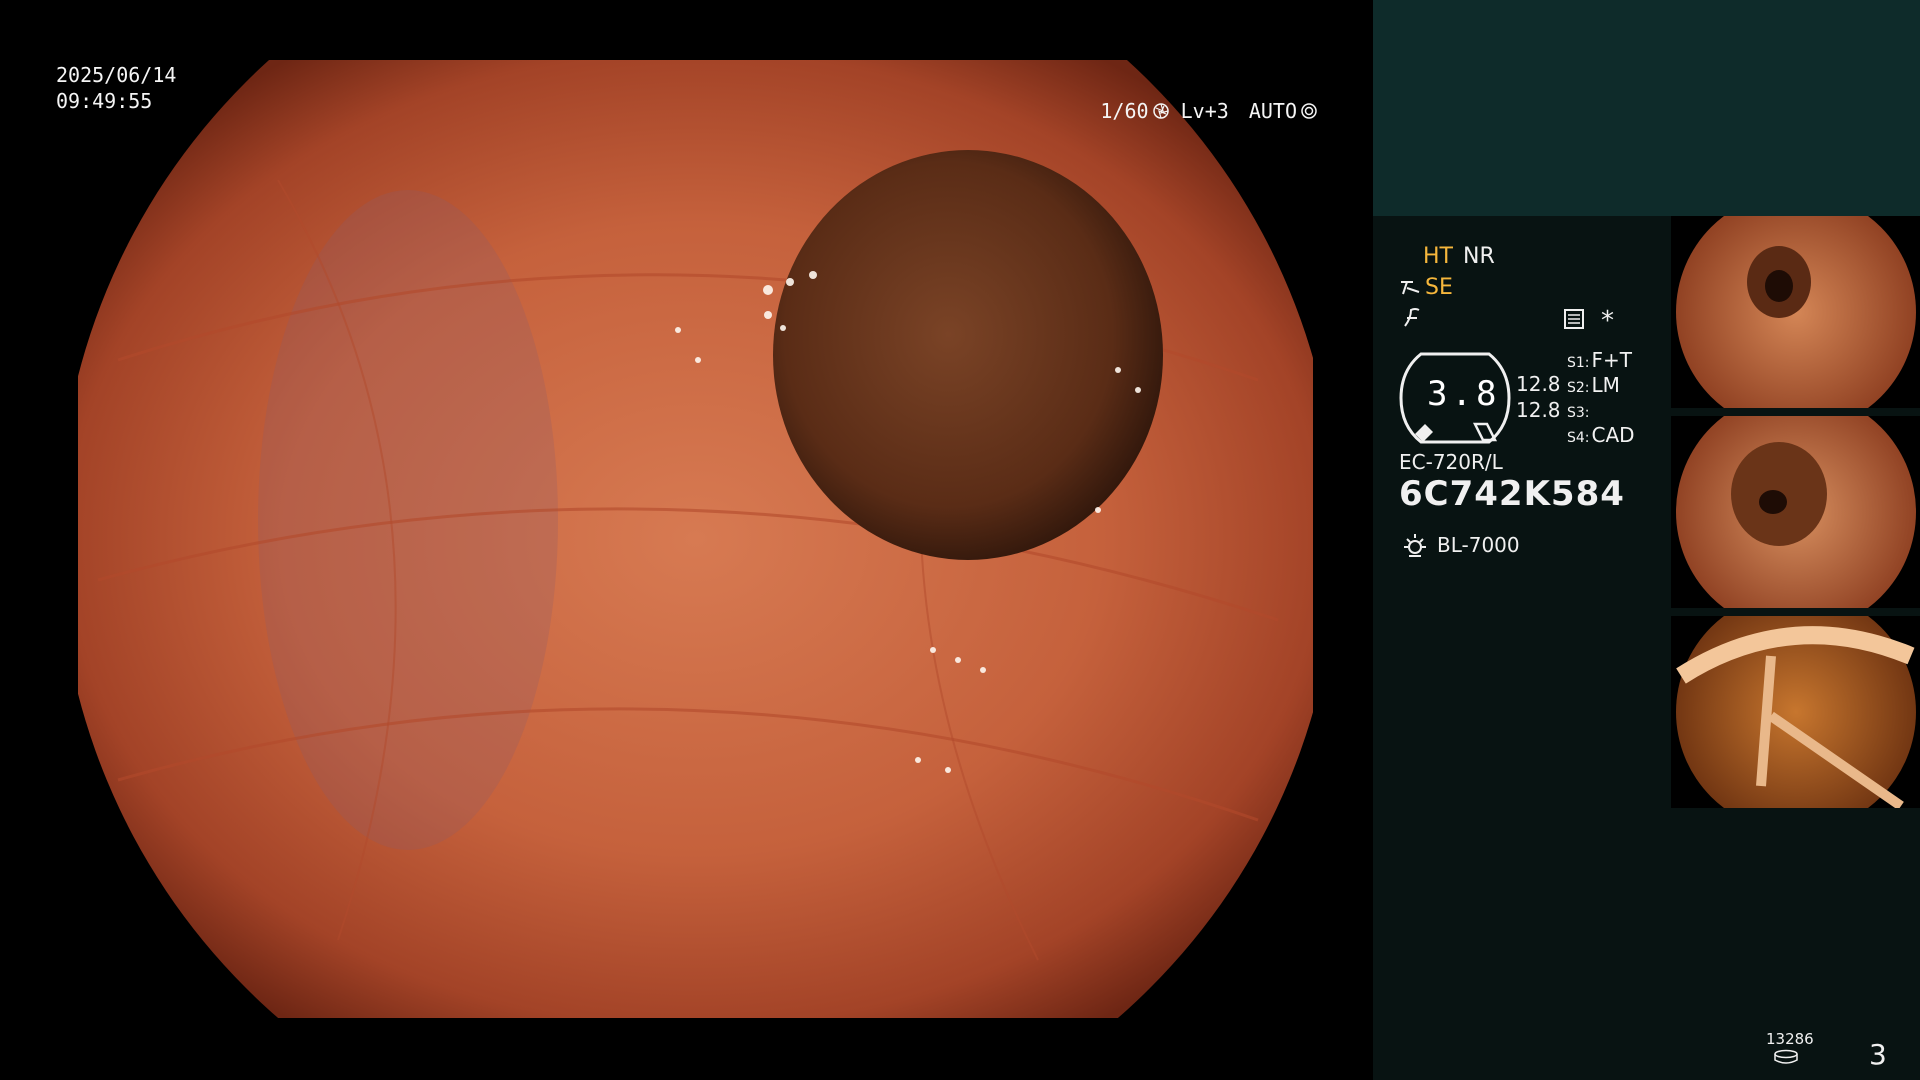 The image size is (1920, 1080). Describe the element at coordinates (1878, 1054) in the screenshot. I see `page-number: 3` at that location.